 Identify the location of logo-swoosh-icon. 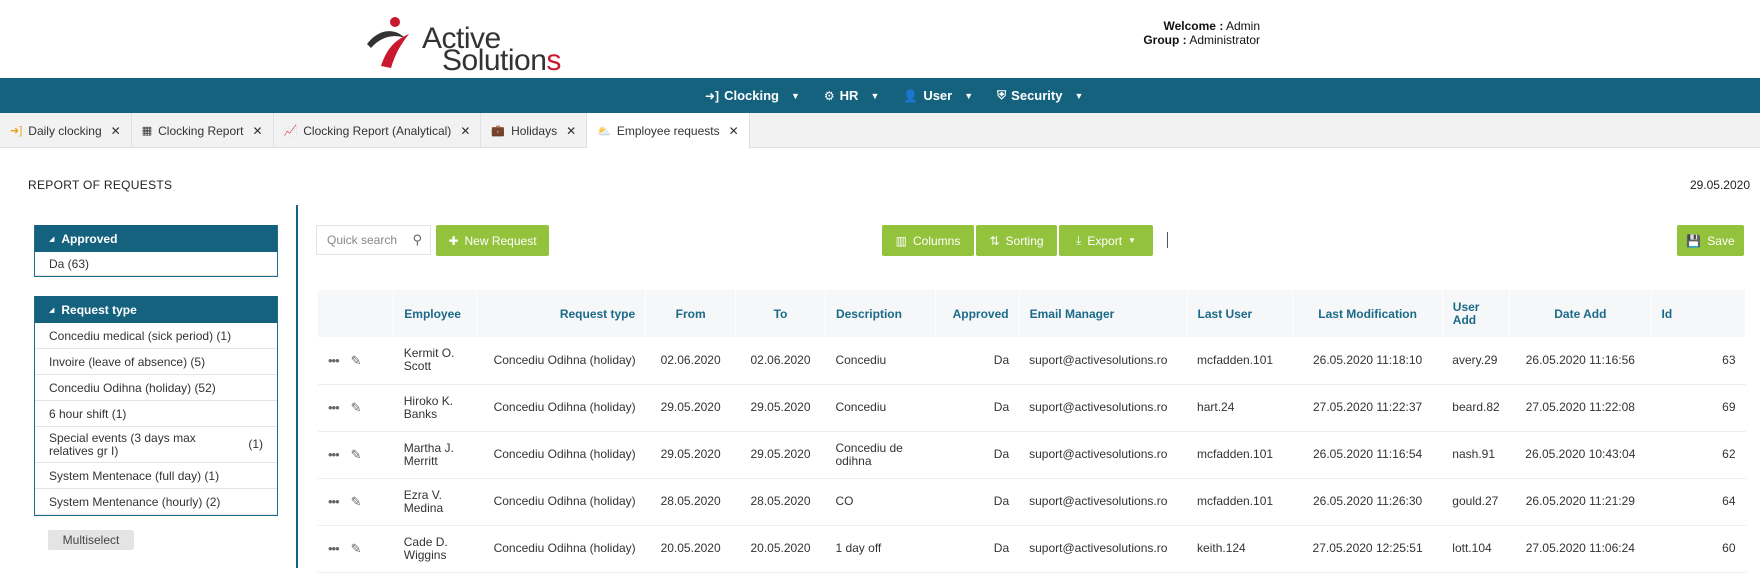
(388, 42).